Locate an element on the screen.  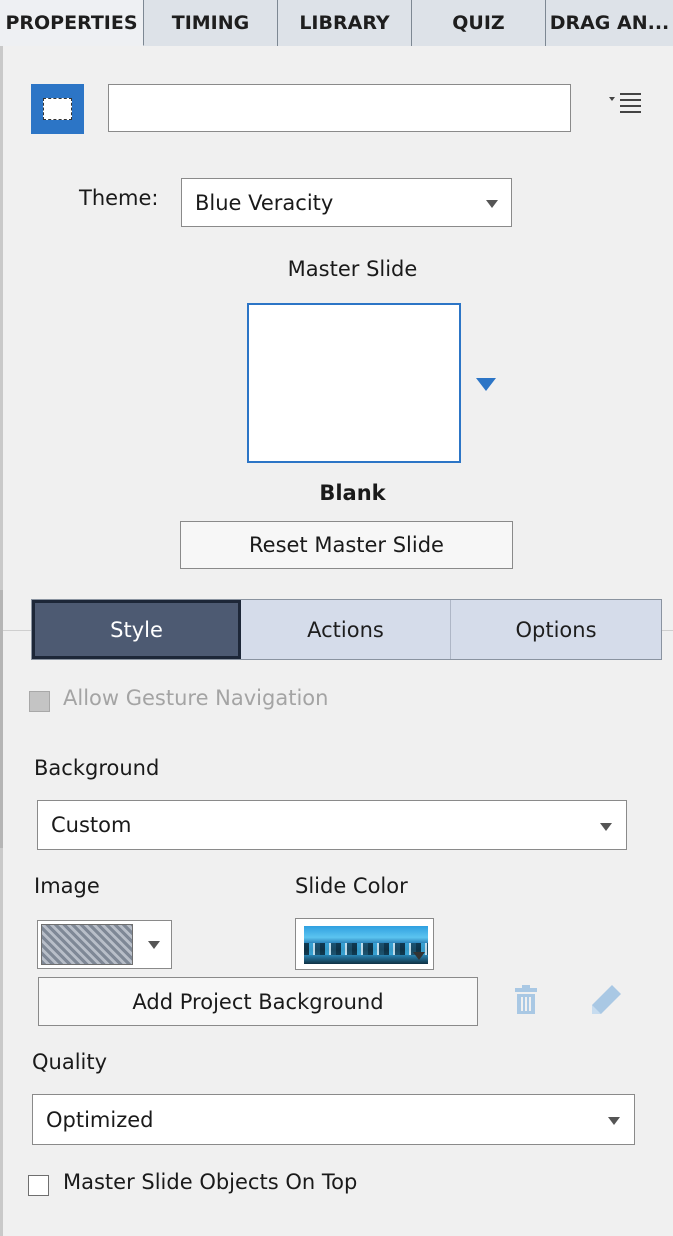
panel-splitter is located at coordinates (1, 719).